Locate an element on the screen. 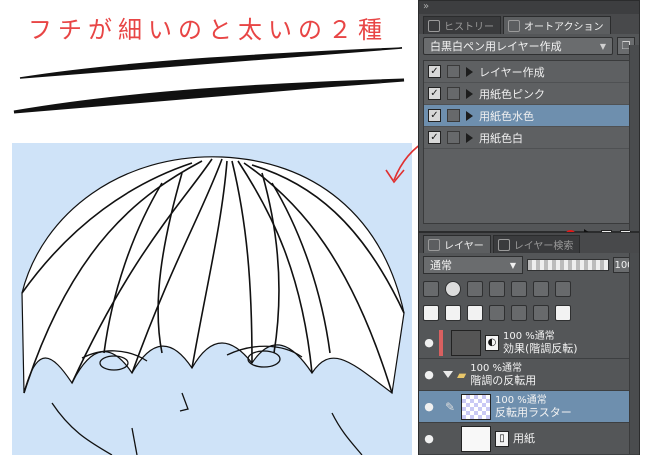 This screenshot has width=646, height=455. lock-transparency-icon is located at coordinates (563, 289).